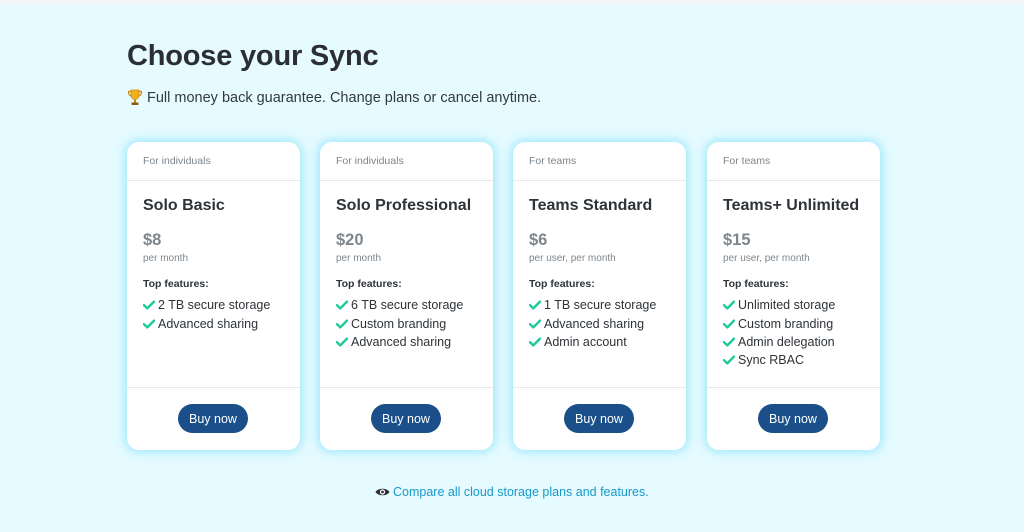 The image size is (1024, 532). I want to click on feature-text: 1 TB secure storage, so click(600, 305).